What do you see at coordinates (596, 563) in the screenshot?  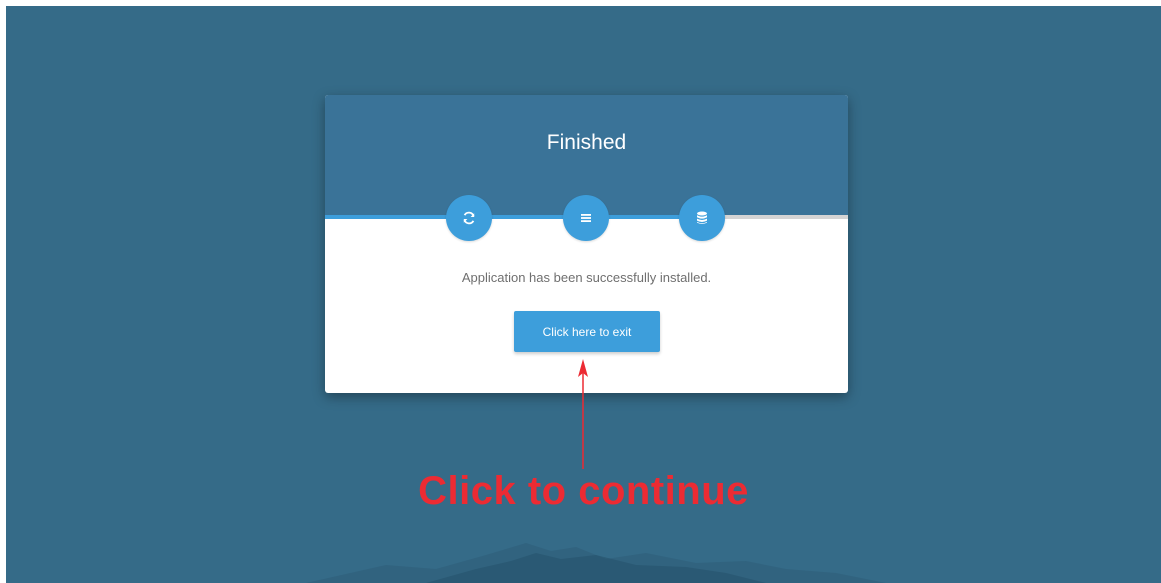 I see `mountain-silhouette` at bounding box center [596, 563].